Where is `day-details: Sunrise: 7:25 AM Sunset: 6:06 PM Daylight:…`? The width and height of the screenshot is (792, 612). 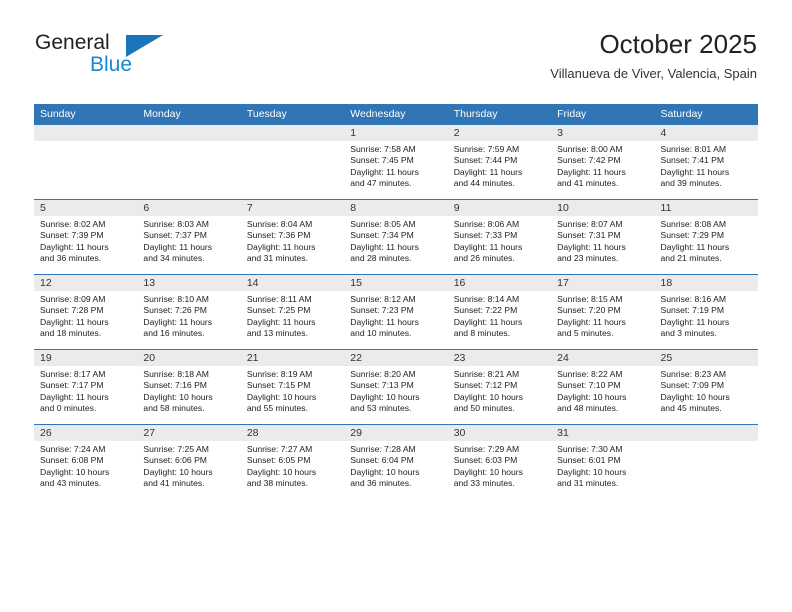
day-details: Sunrise: 7:25 AM Sunset: 6:06 PM Daylight:… is located at coordinates (188, 465).